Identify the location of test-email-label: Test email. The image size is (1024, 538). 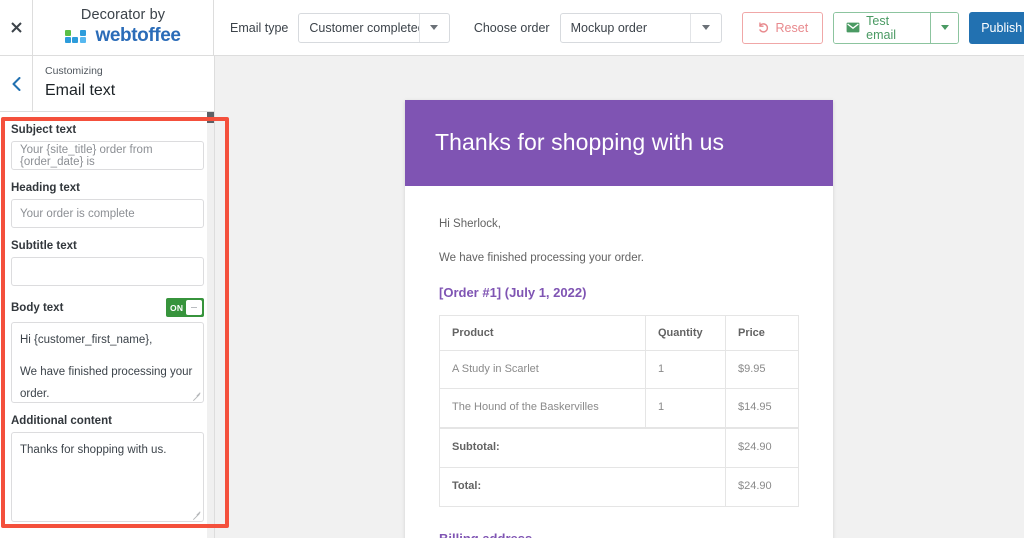
(881, 27).